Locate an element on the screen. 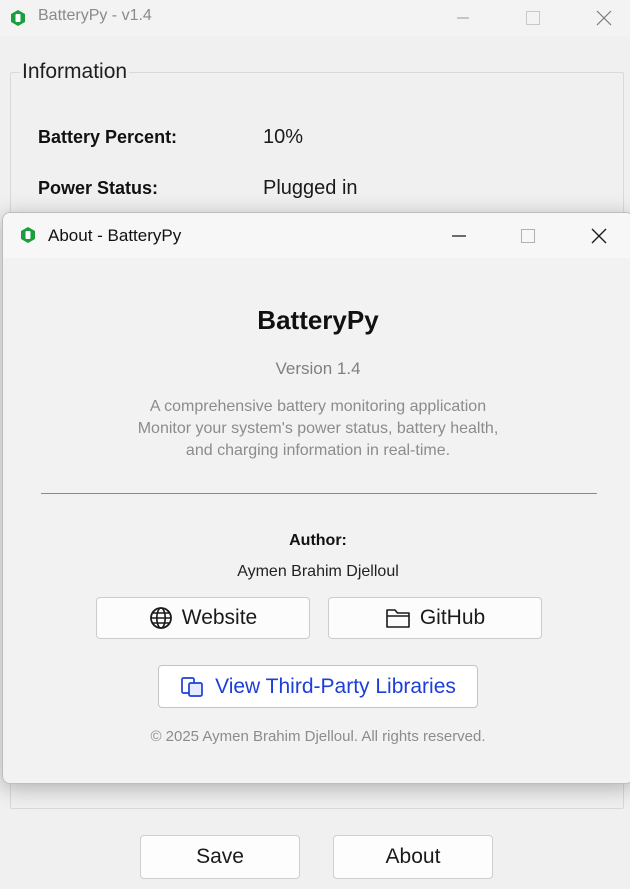 The width and height of the screenshot is (630, 889). website-button-label: Website is located at coordinates (219, 617).